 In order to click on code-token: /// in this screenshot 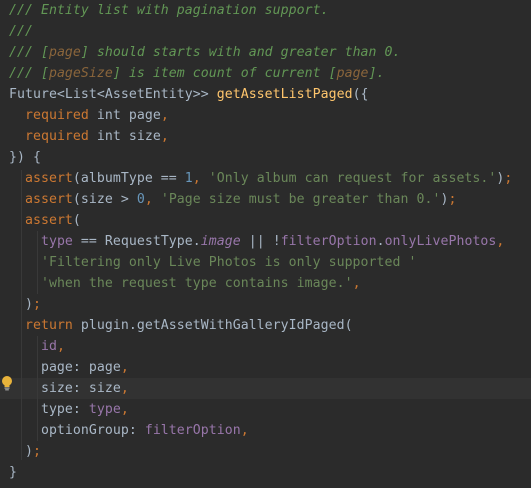, I will do `click(21, 31)`.